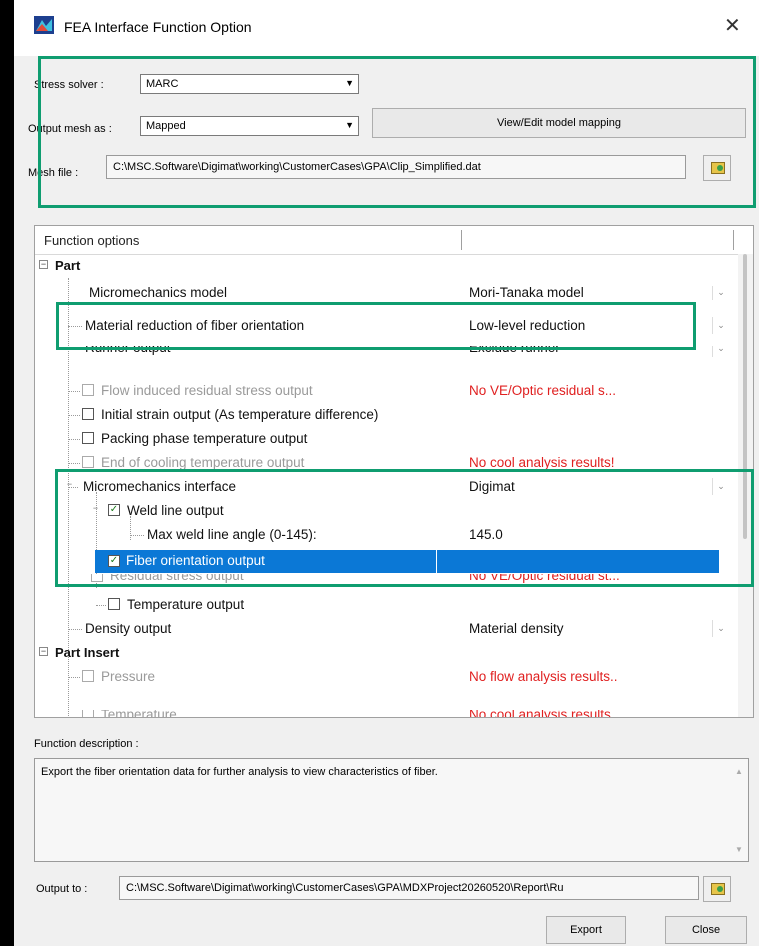 This screenshot has width=759, height=946. What do you see at coordinates (158, 293) in the screenshot?
I see `row-label: Micromechanics model` at bounding box center [158, 293].